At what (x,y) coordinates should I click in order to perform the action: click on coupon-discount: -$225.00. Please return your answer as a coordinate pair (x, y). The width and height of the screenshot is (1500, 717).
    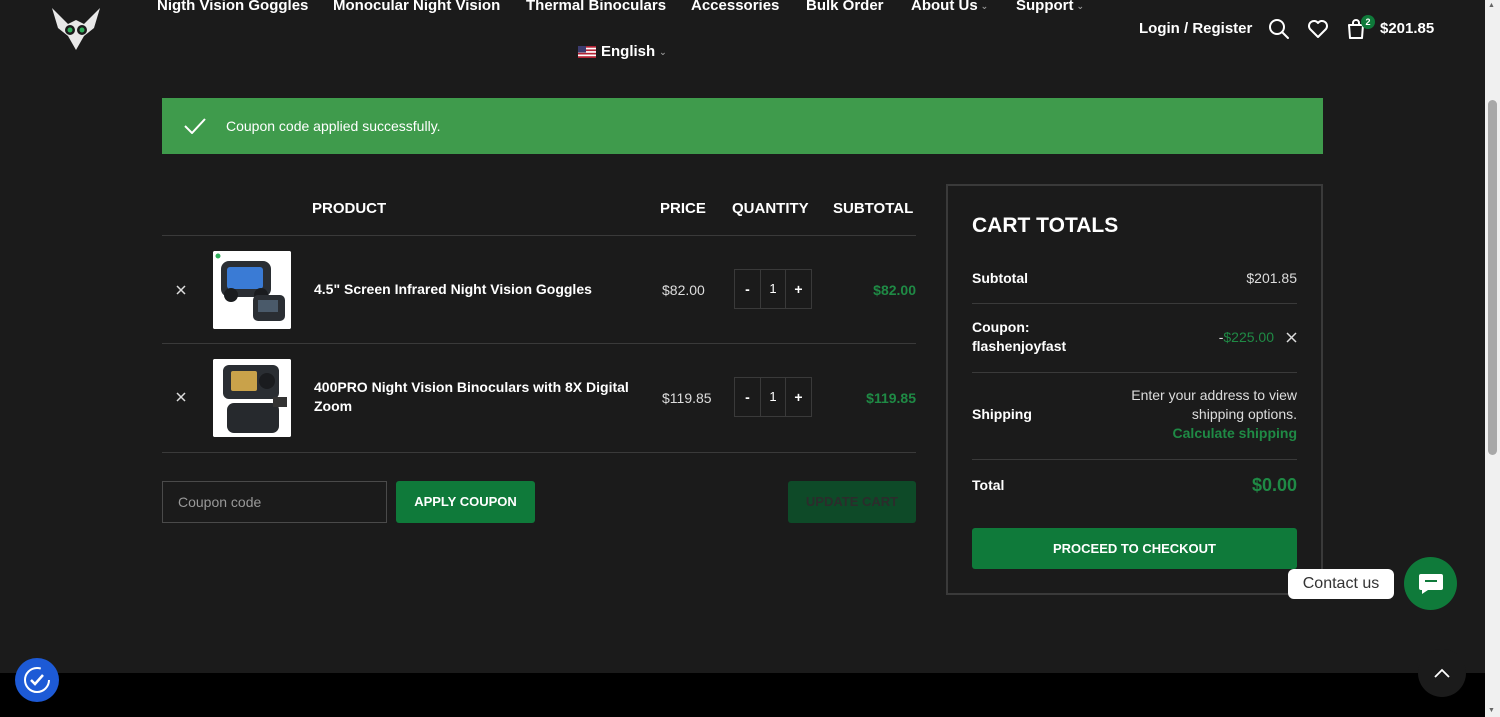
    Looking at the image, I should click on (1246, 337).